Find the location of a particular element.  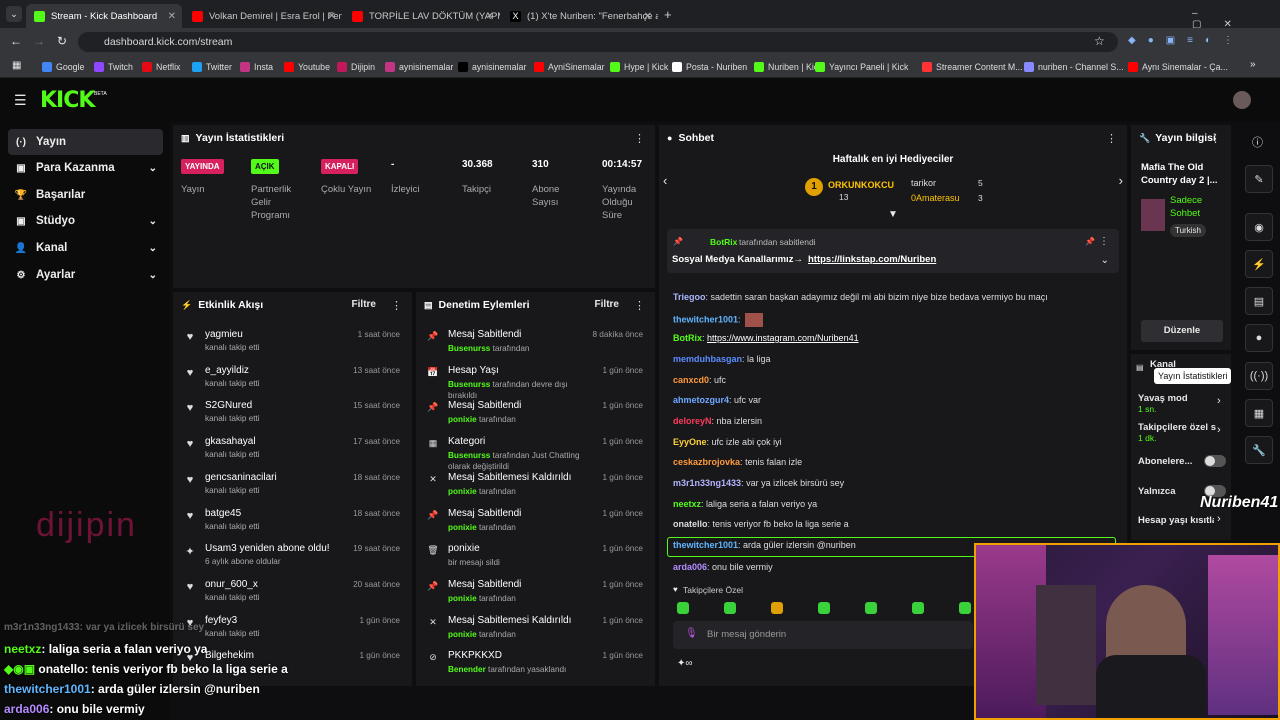

chat-username: deloreyN is located at coordinates (692, 421).